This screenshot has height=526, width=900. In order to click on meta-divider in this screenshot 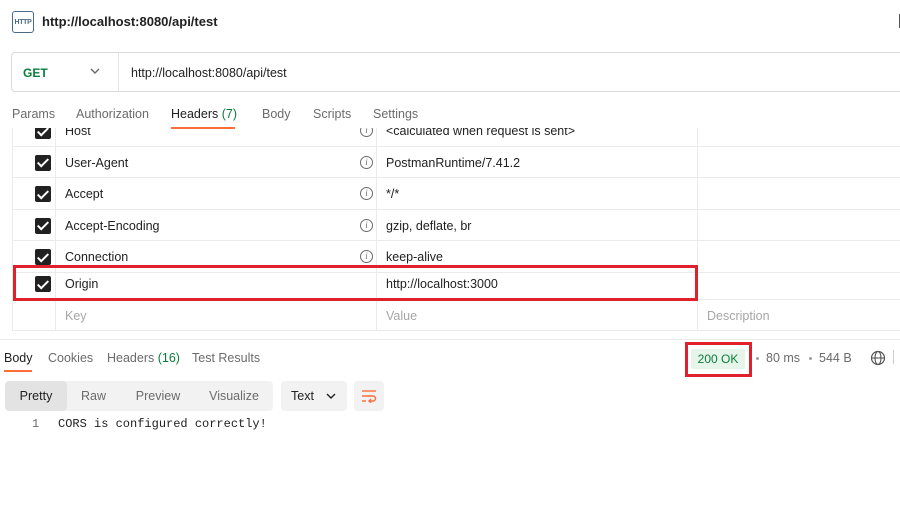, I will do `click(893, 357)`.